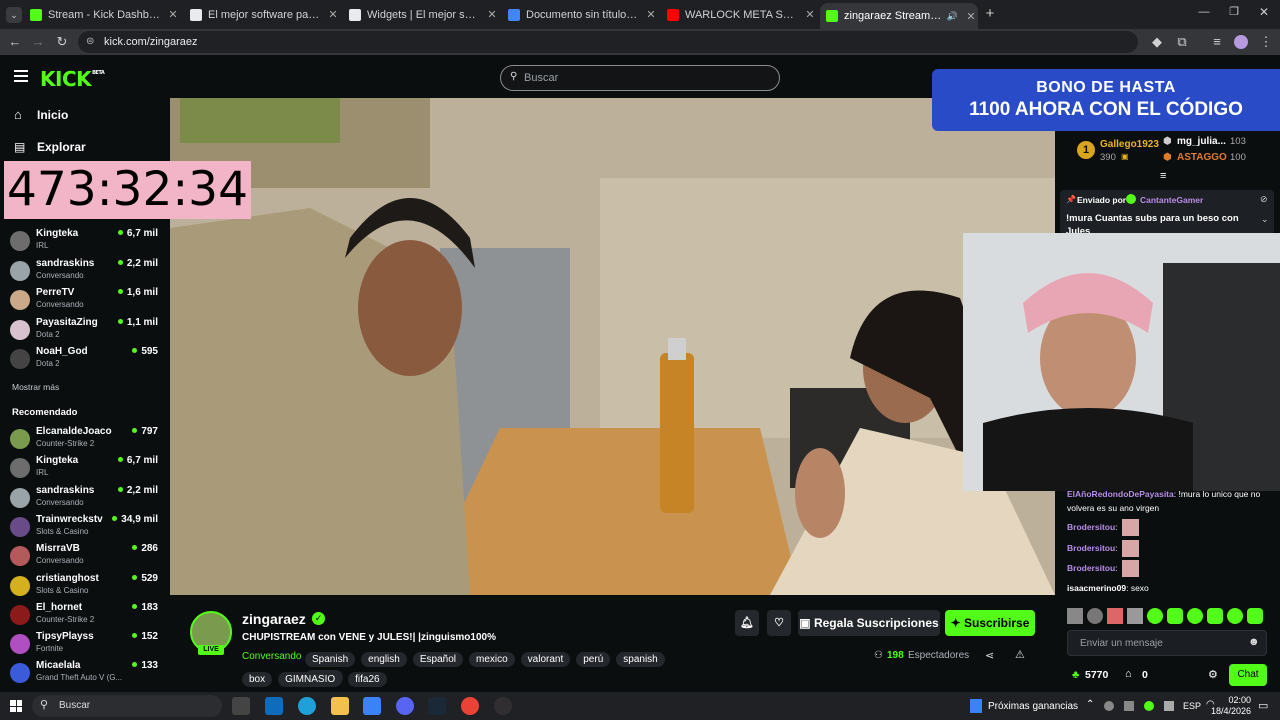 This screenshot has width=1280, height=720. Describe the element at coordinates (1182, 42) in the screenshot. I see `extensions-puzzle-icon: ⧉` at that location.